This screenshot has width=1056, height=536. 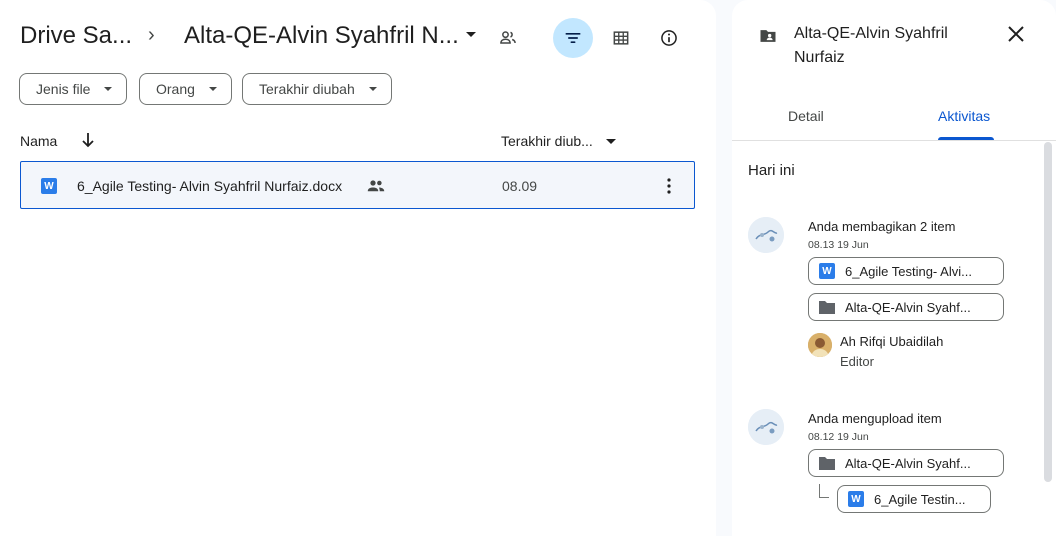 I want to click on more-vert-icon, so click(x=669, y=186).